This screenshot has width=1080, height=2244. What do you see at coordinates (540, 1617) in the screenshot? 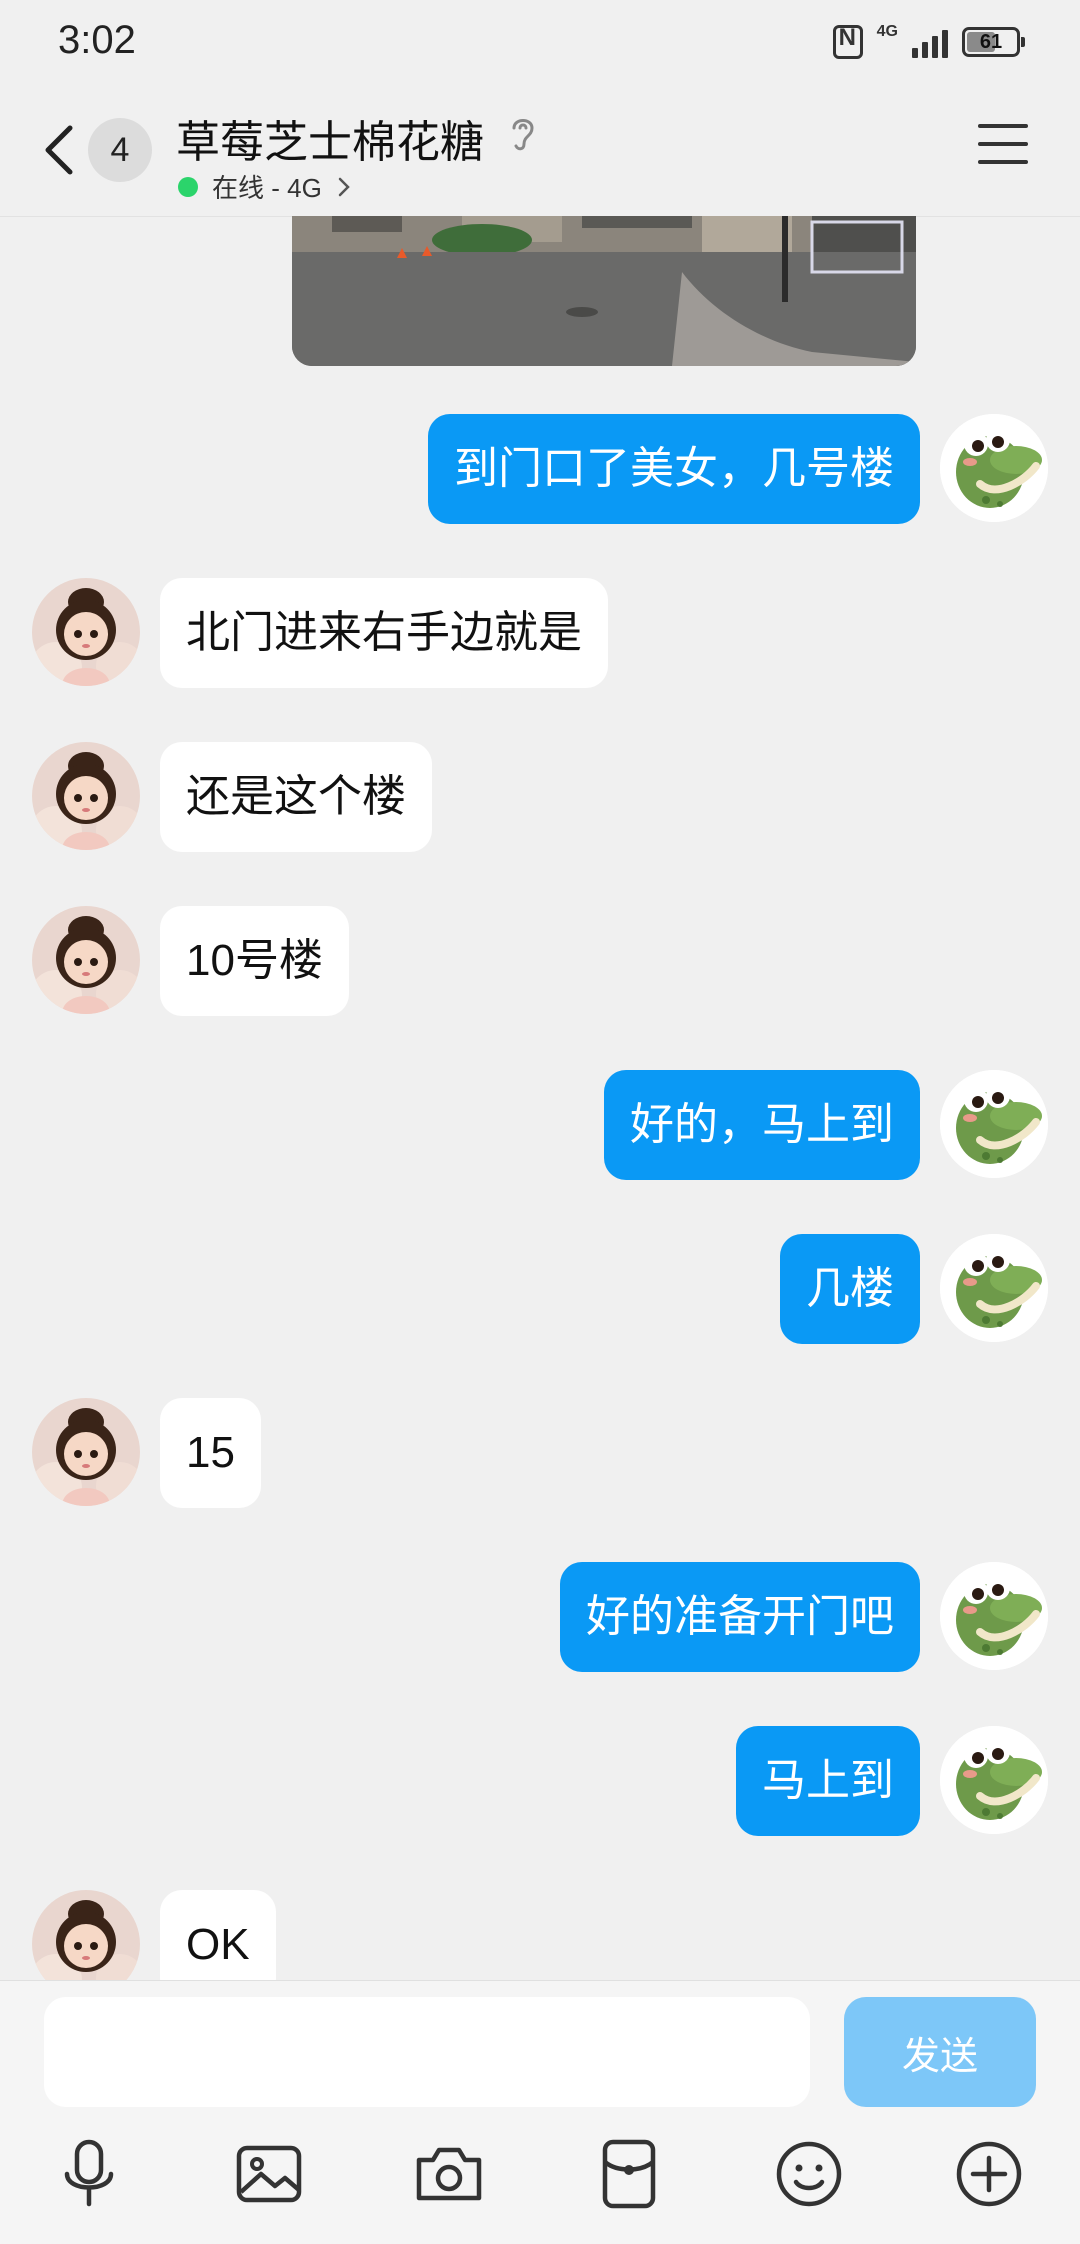
I see `outgoing-message-row: 好的准备开门吧` at bounding box center [540, 1617].